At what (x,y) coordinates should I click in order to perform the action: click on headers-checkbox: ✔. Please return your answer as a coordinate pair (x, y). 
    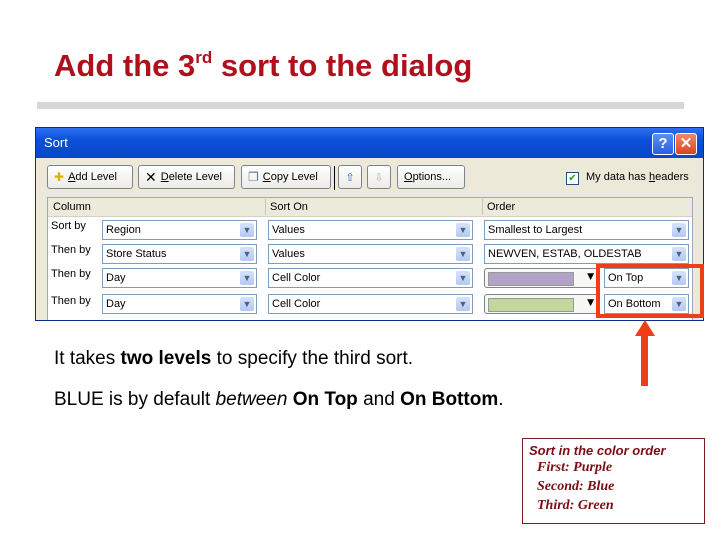
    Looking at the image, I should click on (572, 178).